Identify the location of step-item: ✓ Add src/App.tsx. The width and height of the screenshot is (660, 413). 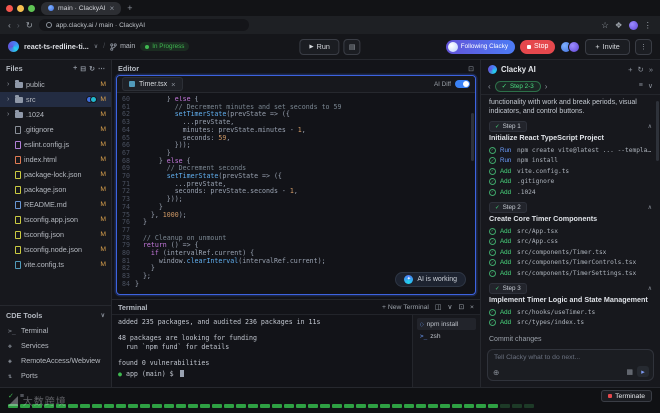
(570, 231).